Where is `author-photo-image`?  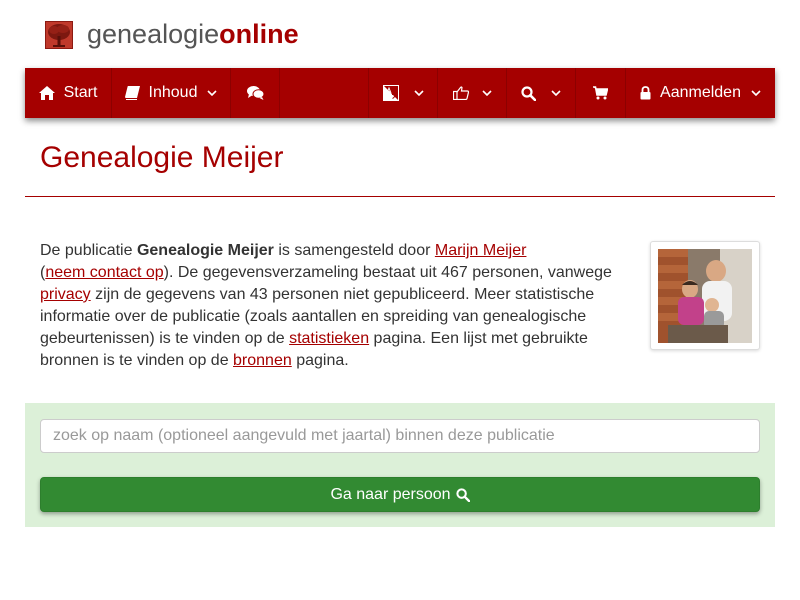 author-photo-image is located at coordinates (705, 296).